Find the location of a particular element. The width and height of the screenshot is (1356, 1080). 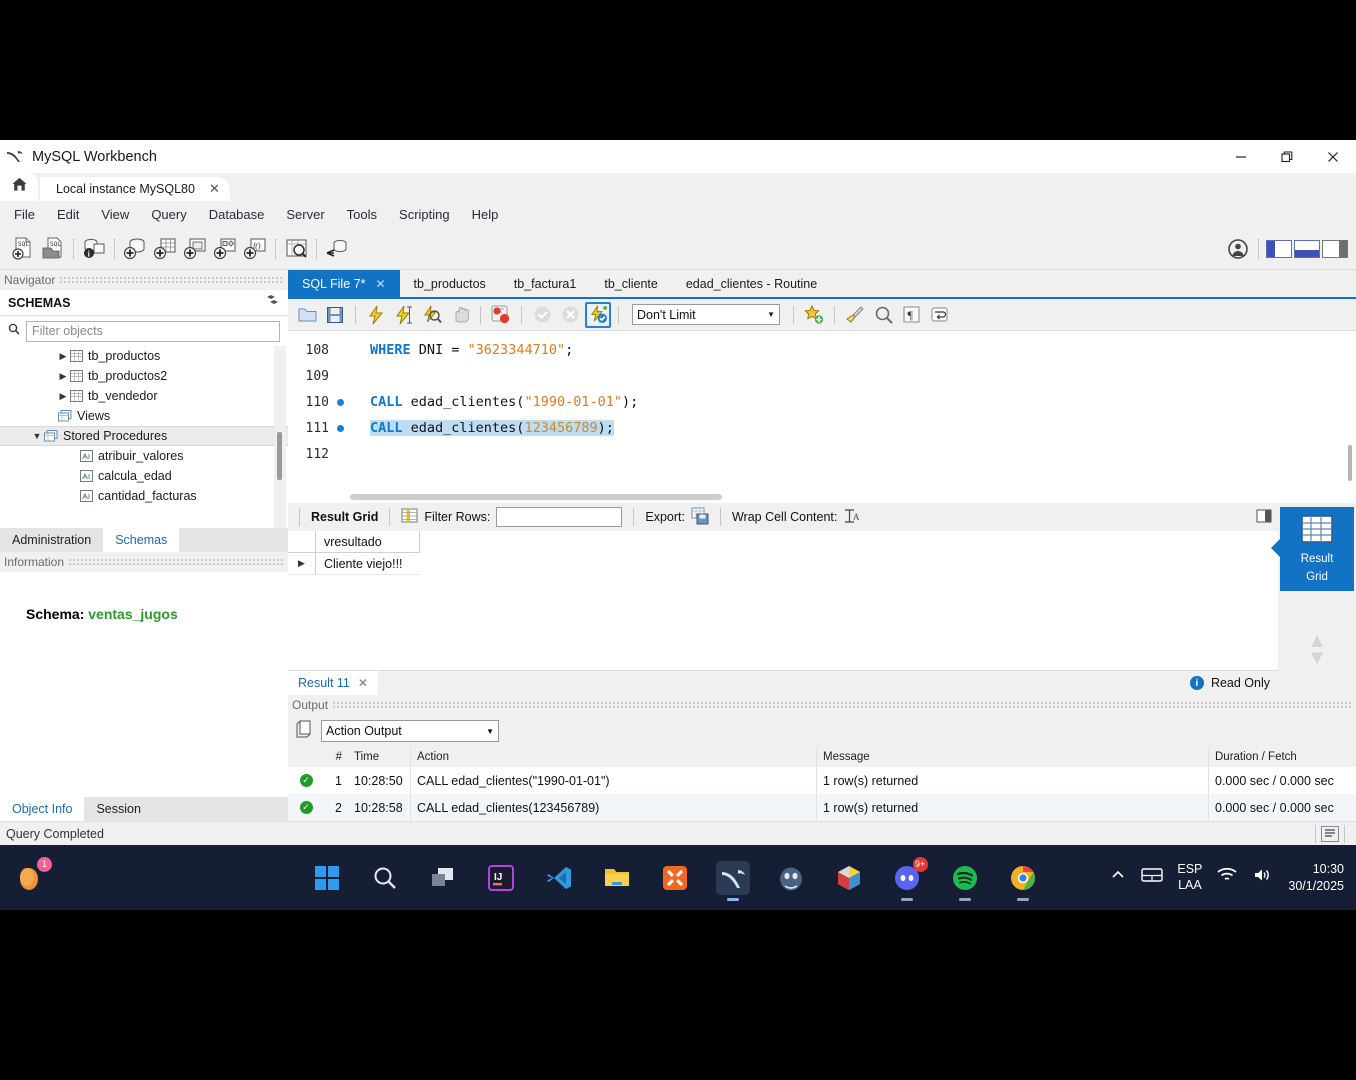

rollback-transaction-icon is located at coordinates (570, 315).